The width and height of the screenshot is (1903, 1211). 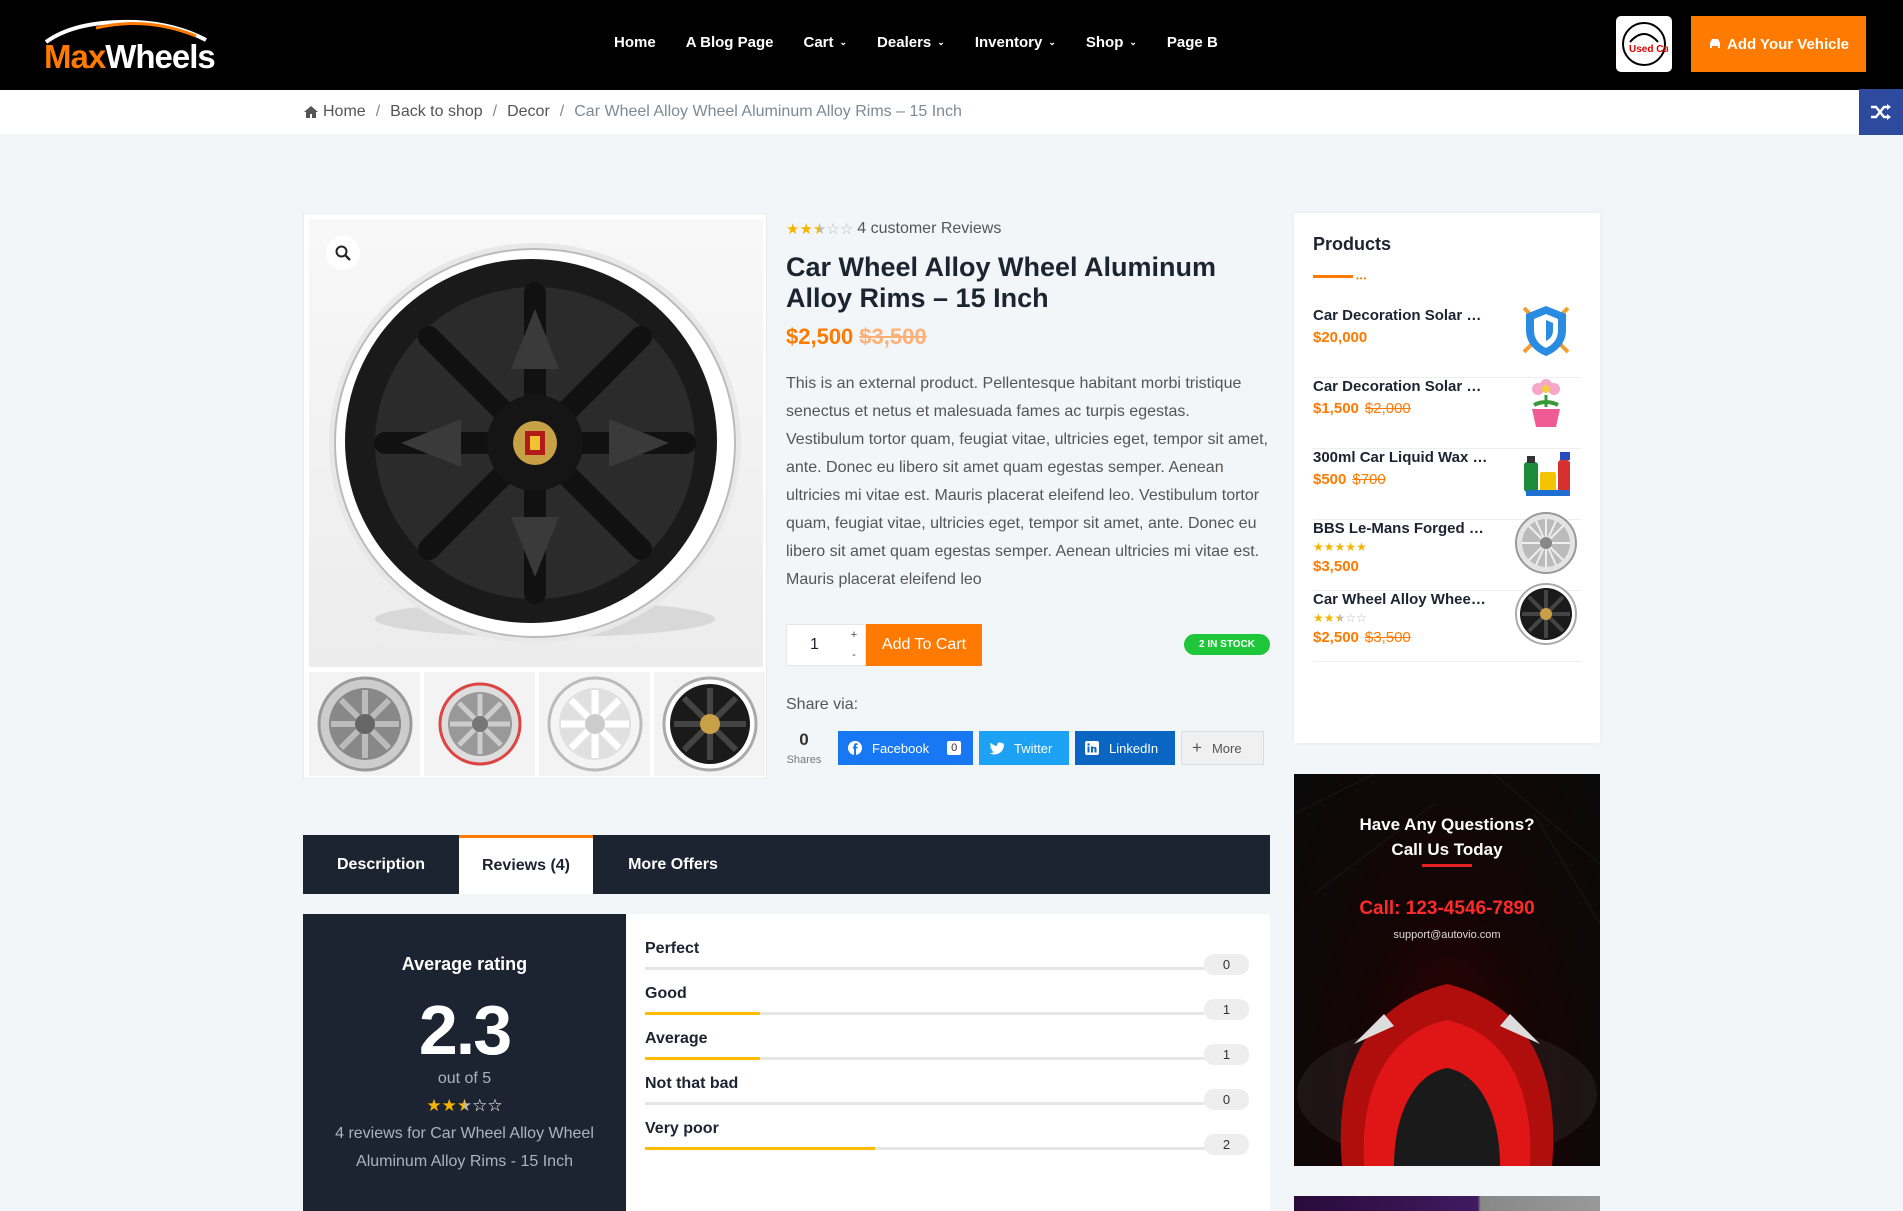 What do you see at coordinates (666, 993) in the screenshot?
I see `rating-label: Good` at bounding box center [666, 993].